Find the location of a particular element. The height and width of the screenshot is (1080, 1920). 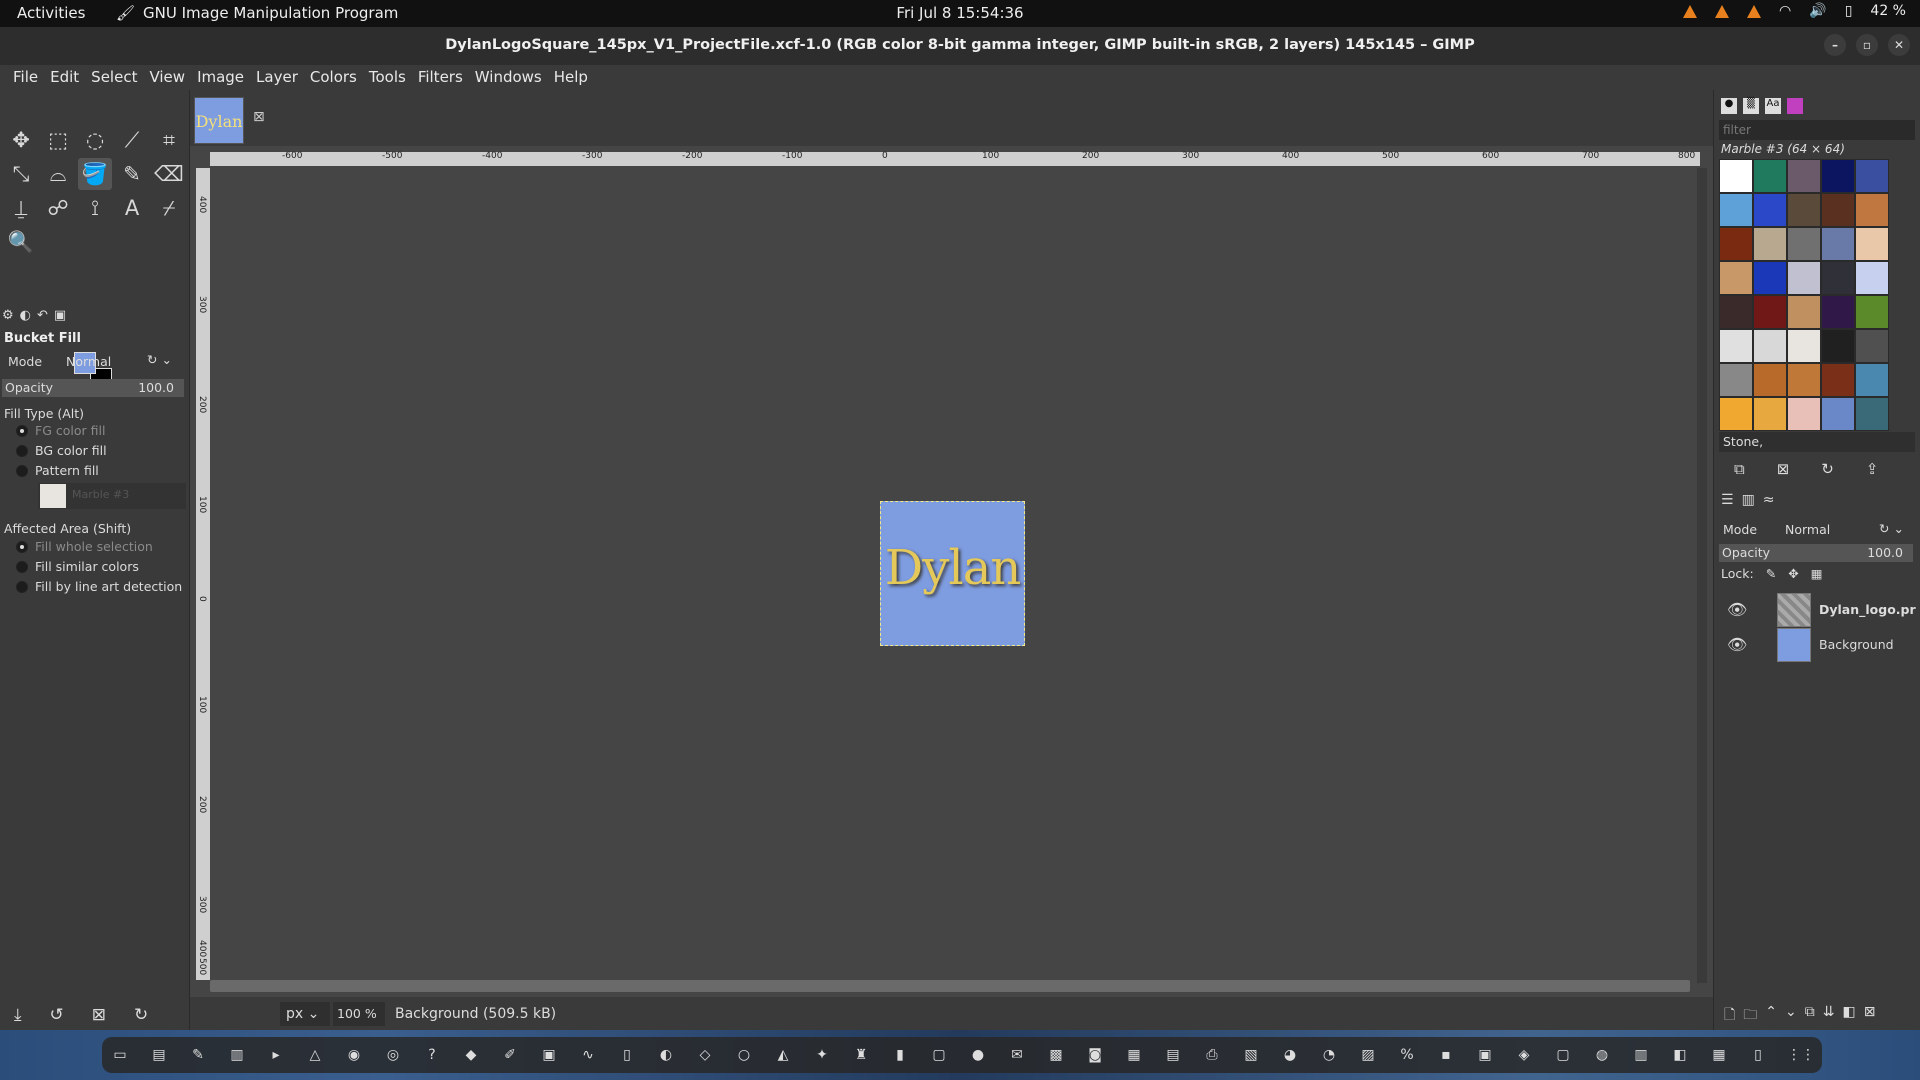

menu-view: View is located at coordinates (167, 77).